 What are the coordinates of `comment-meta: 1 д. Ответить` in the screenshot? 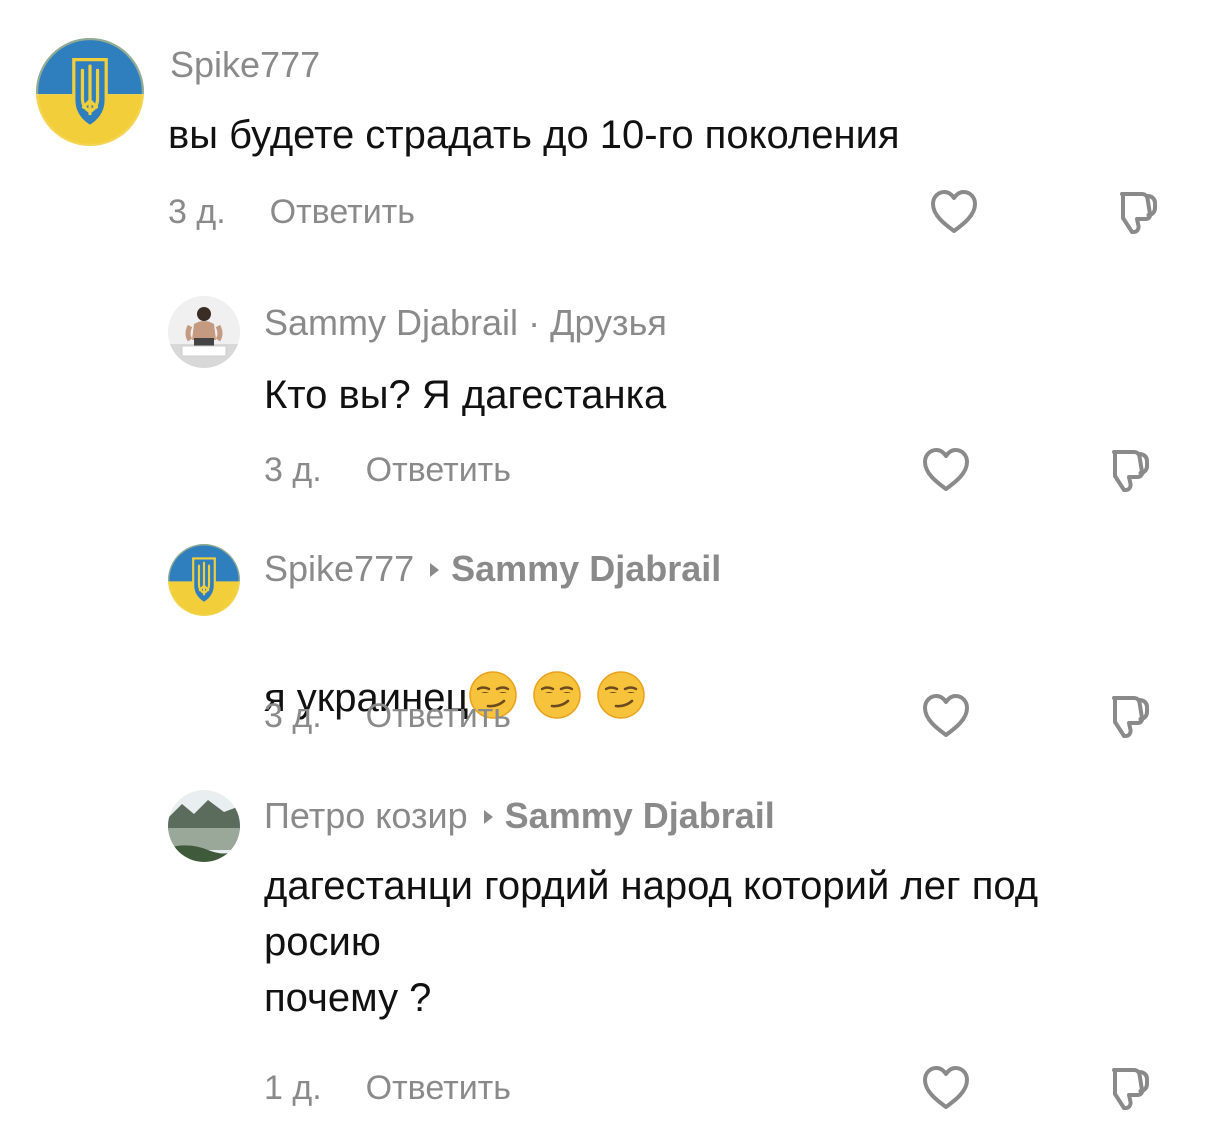 It's located at (387, 1088).